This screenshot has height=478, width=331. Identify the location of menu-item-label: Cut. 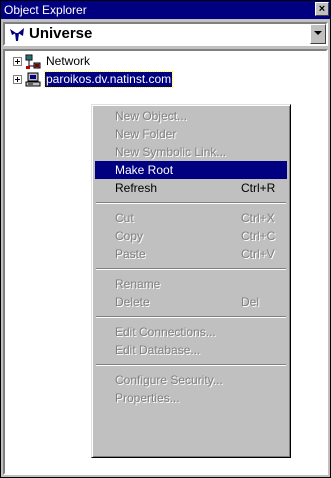
(124, 218).